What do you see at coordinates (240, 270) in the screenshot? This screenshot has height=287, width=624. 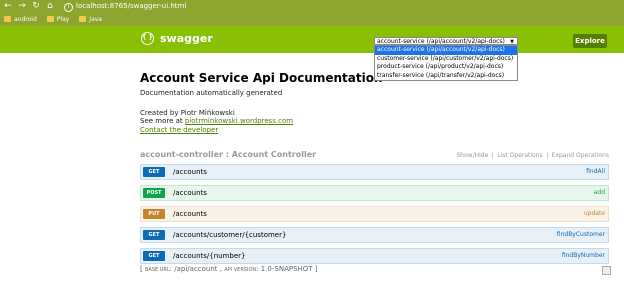 I see `api-version-label: API VERSION` at bounding box center [240, 270].